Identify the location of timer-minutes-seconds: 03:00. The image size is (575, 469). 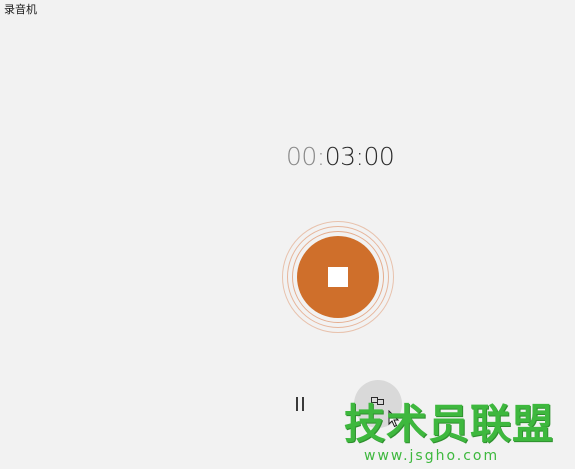
(359, 156).